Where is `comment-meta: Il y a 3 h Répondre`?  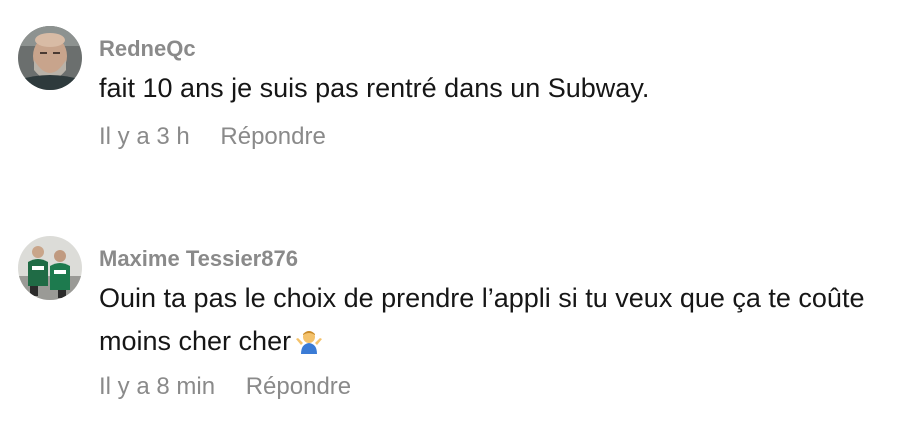 comment-meta: Il y a 3 h Répondre is located at coordinates (212, 137).